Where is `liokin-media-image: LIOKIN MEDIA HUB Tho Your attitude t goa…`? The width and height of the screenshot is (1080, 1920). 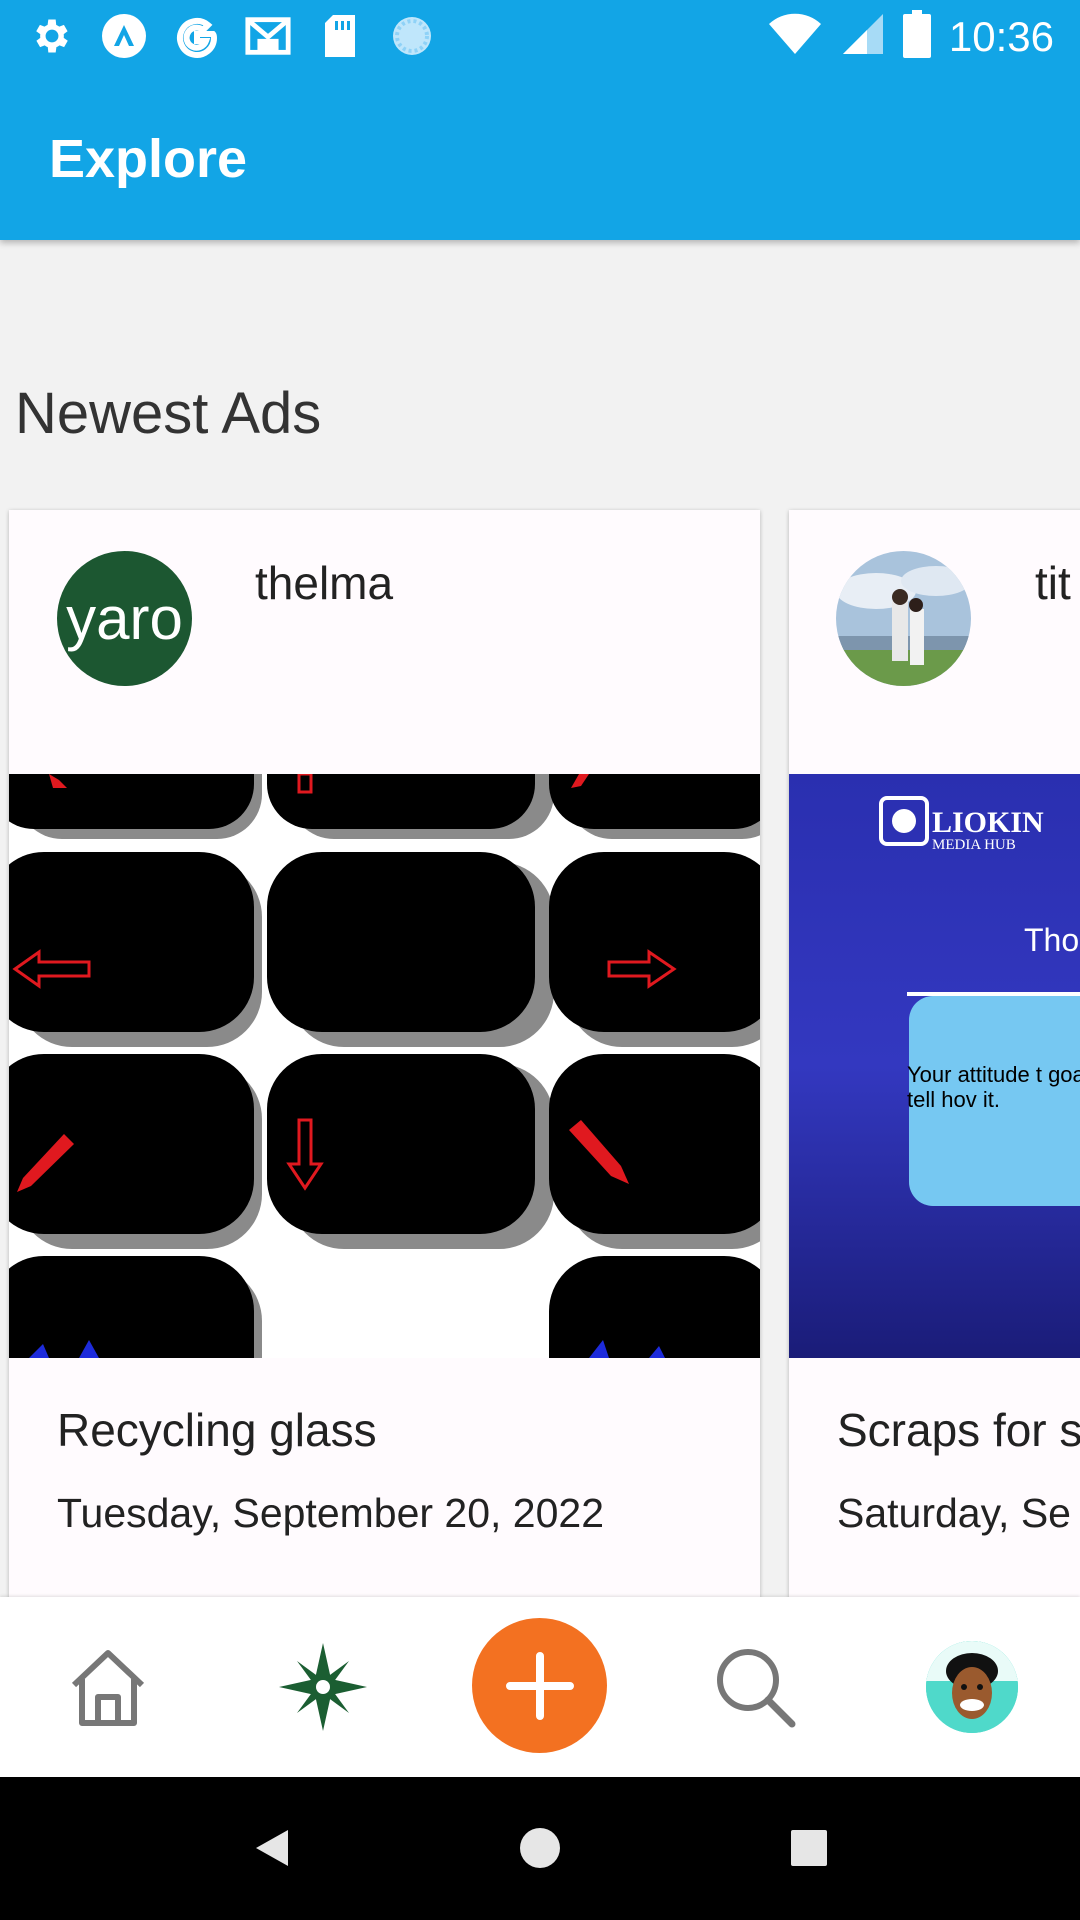
liokin-media-image: LIOKIN MEDIA HUB Tho Your attitude t goa… is located at coordinates (934, 1066).